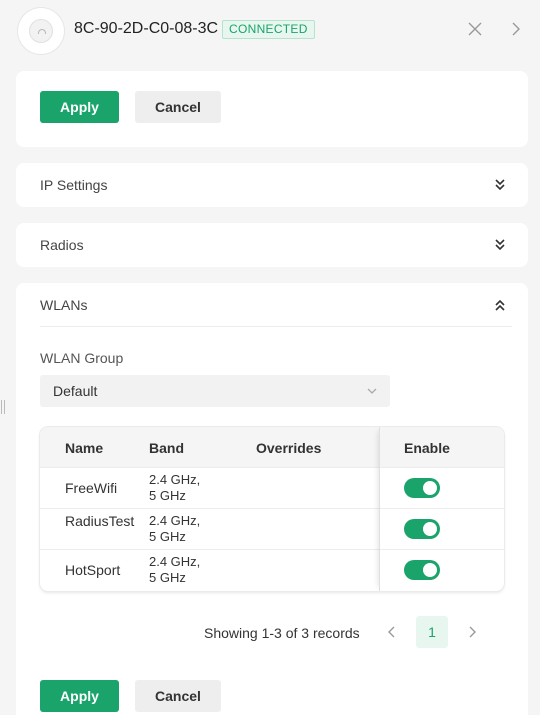 The width and height of the screenshot is (540, 715). I want to click on close-icon, so click(475, 29).